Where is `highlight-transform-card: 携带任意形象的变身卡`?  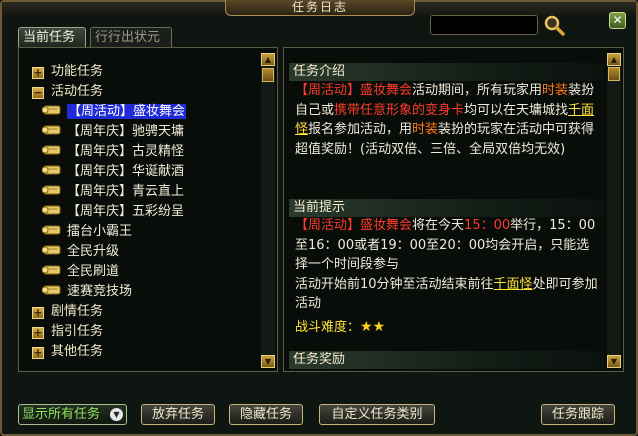
highlight-transform-card: 携带任意形象的变身卡 is located at coordinates (399, 110).